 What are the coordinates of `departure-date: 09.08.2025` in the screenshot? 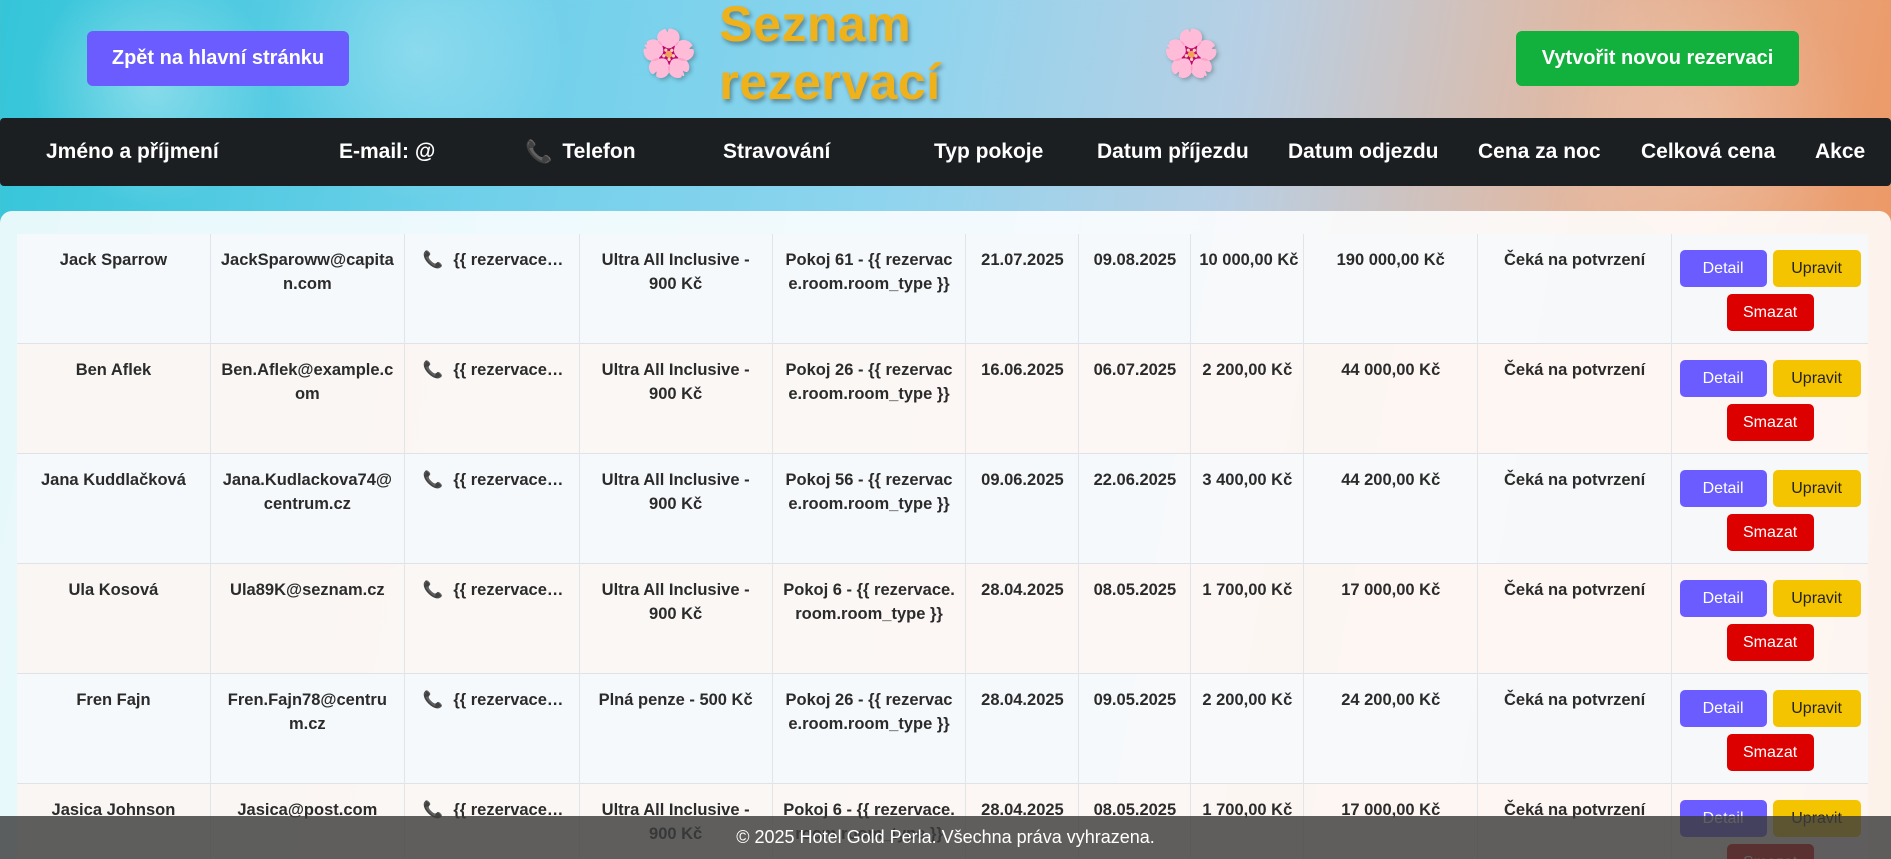 It's located at (1135, 289).